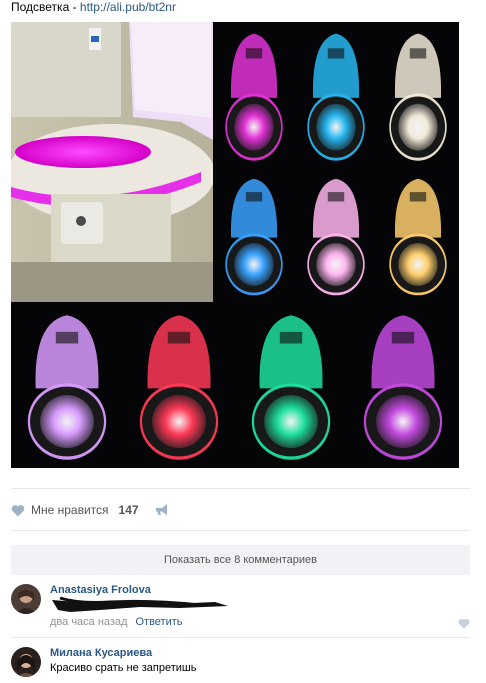 This screenshot has height=683, width=486. Describe the element at coordinates (101, 653) in the screenshot. I see `comment-author: Милана Кусариева` at that location.